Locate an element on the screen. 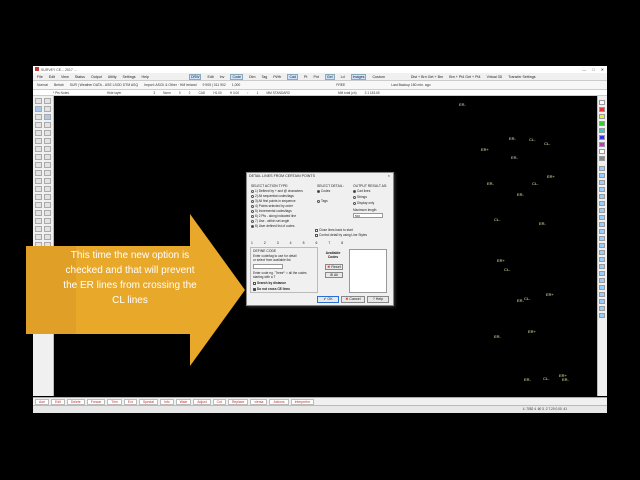  cmd-tab: Edit is located at coordinates (58, 401).